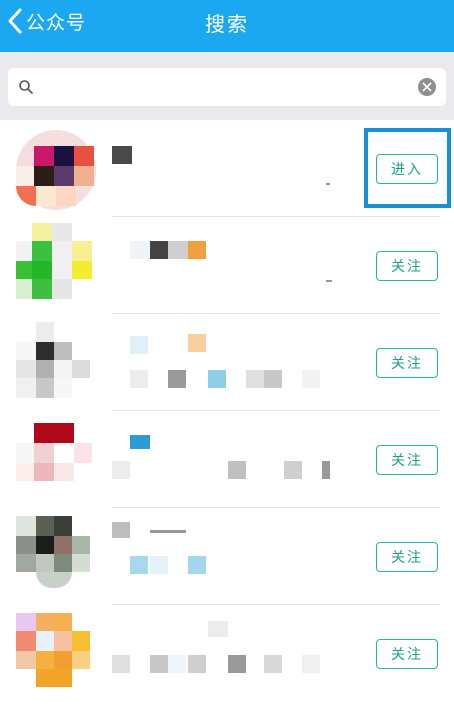 The width and height of the screenshot is (454, 705). I want to click on clear-icon, so click(427, 87).